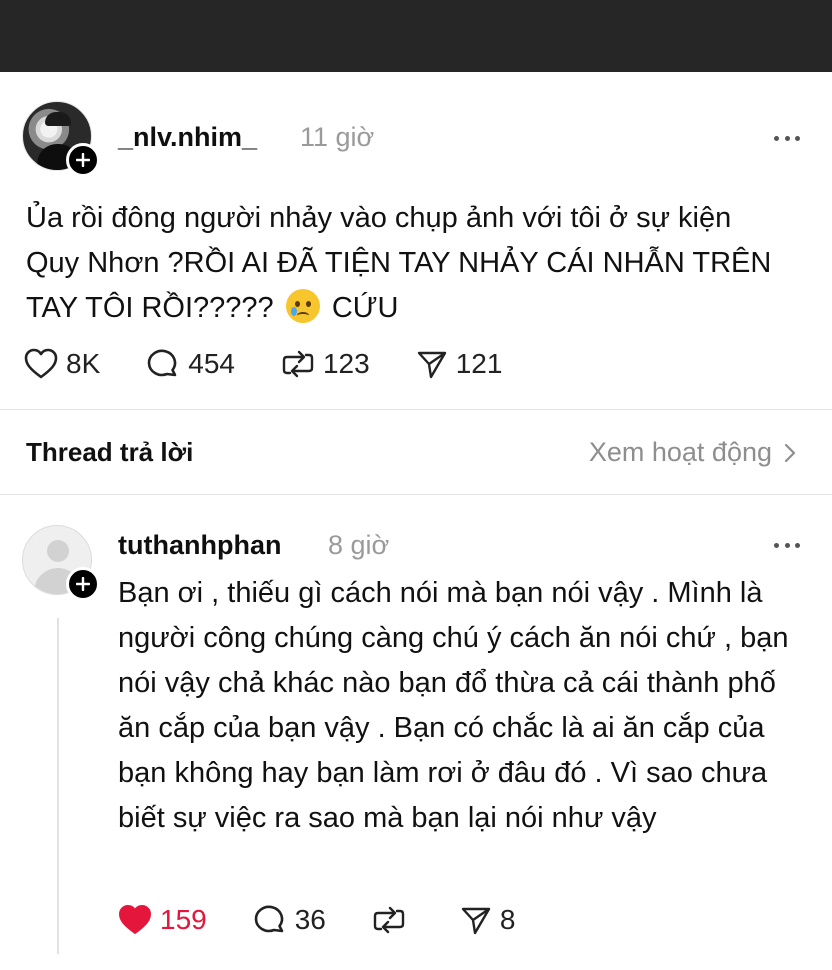  I want to click on post-text-end: CỨU, so click(365, 308).